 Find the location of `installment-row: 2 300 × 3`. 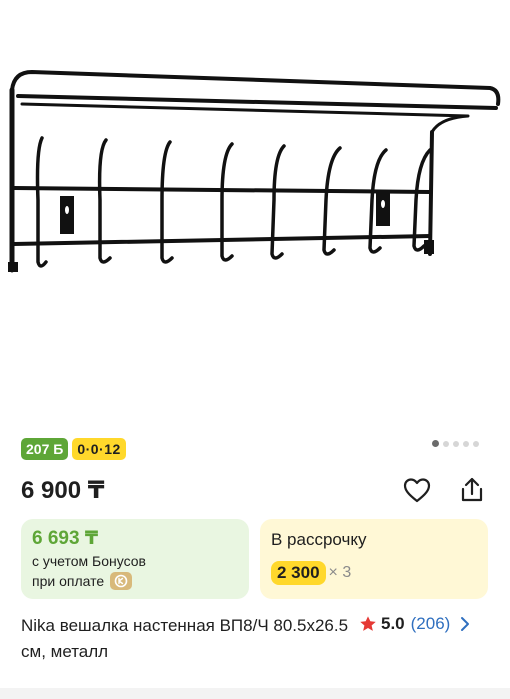

installment-row: 2 300 × 3 is located at coordinates (374, 573).